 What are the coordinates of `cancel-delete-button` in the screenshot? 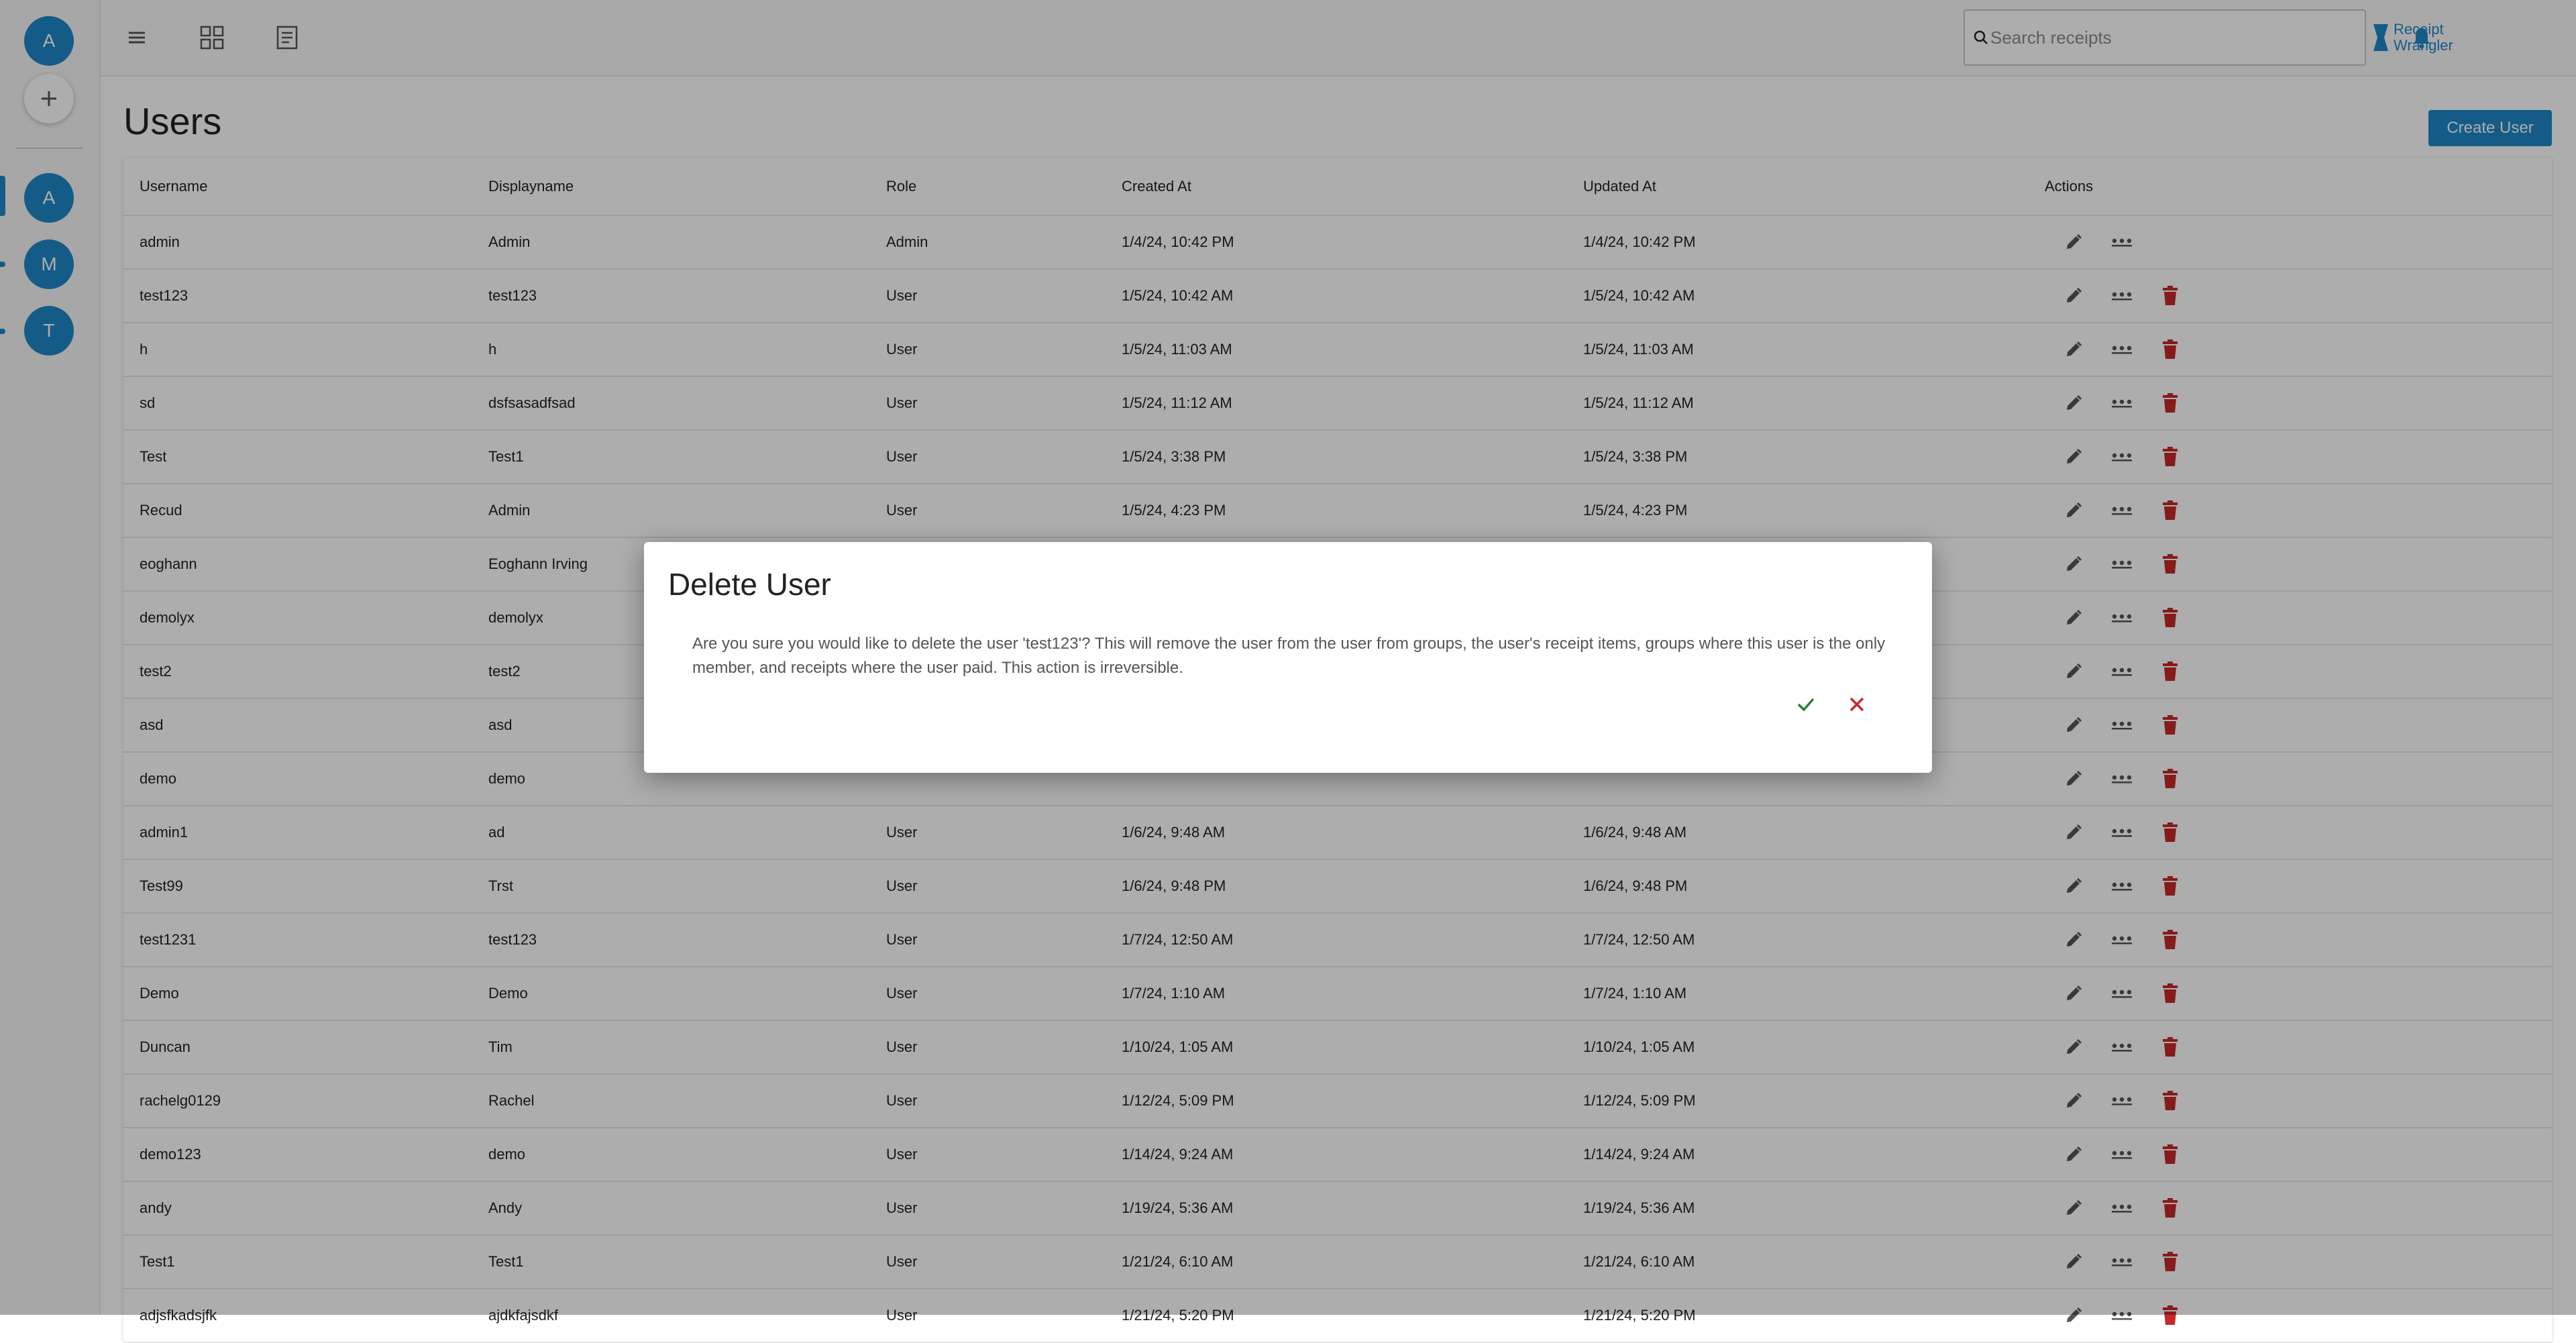 It's located at (1857, 704).